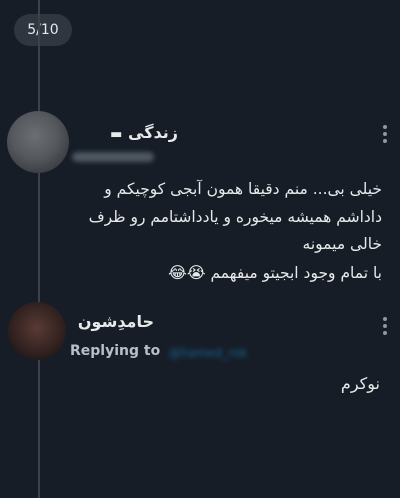  I want to click on replying-to-handle-text: @hamed_rok, so click(208, 353).